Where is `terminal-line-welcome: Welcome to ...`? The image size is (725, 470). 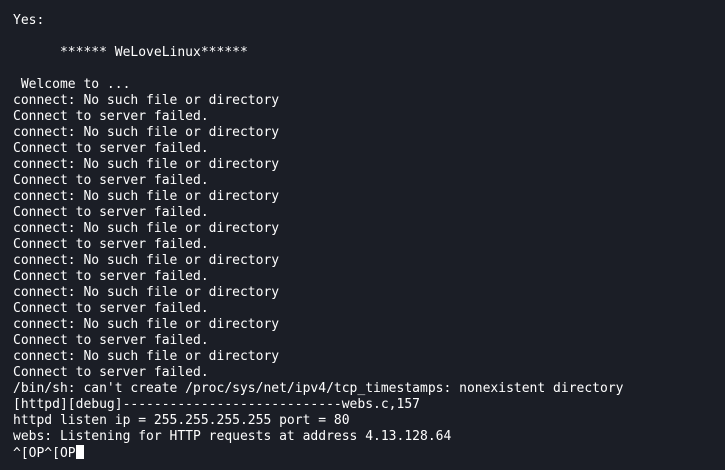 terminal-line-welcome: Welcome to ... is located at coordinates (72, 84).